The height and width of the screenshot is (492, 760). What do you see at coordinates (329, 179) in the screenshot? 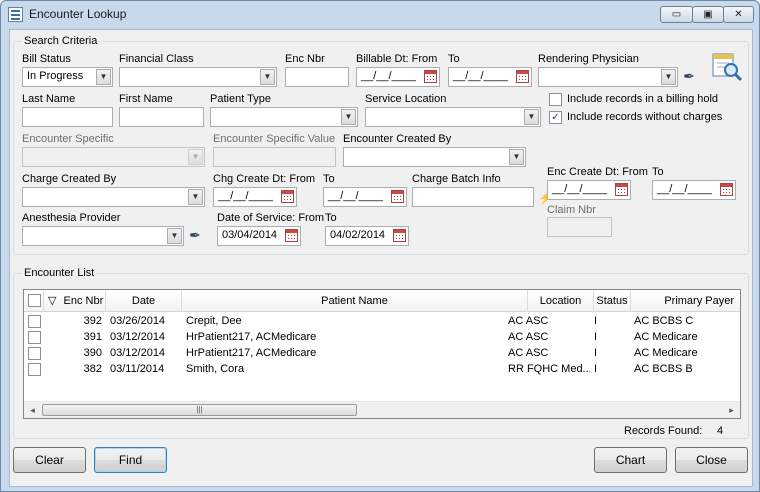
I see `chg-create-dt-to-label: To` at bounding box center [329, 179].